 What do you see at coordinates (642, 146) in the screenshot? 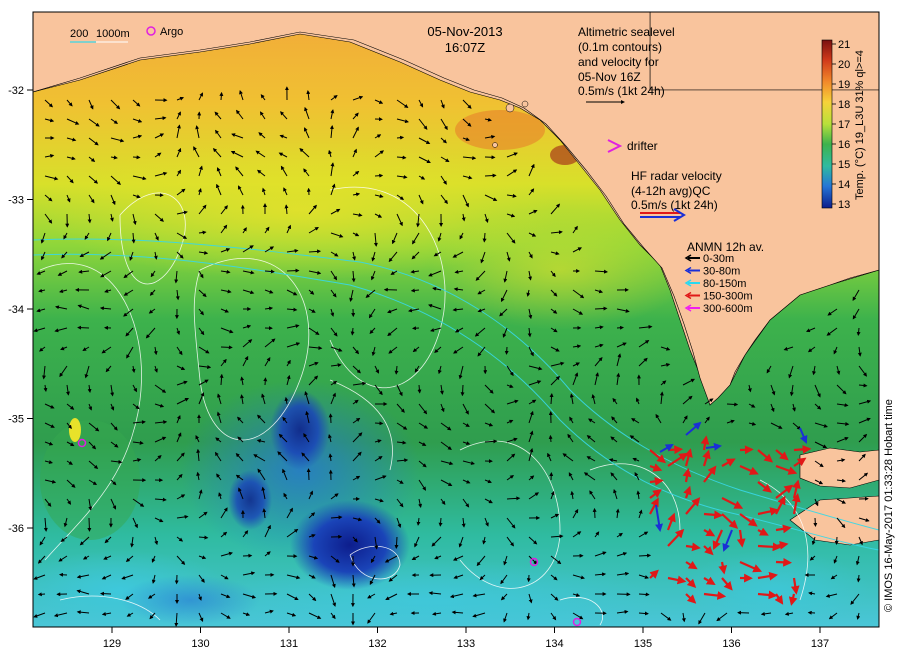
I see `drifter-label: drifter` at bounding box center [642, 146].